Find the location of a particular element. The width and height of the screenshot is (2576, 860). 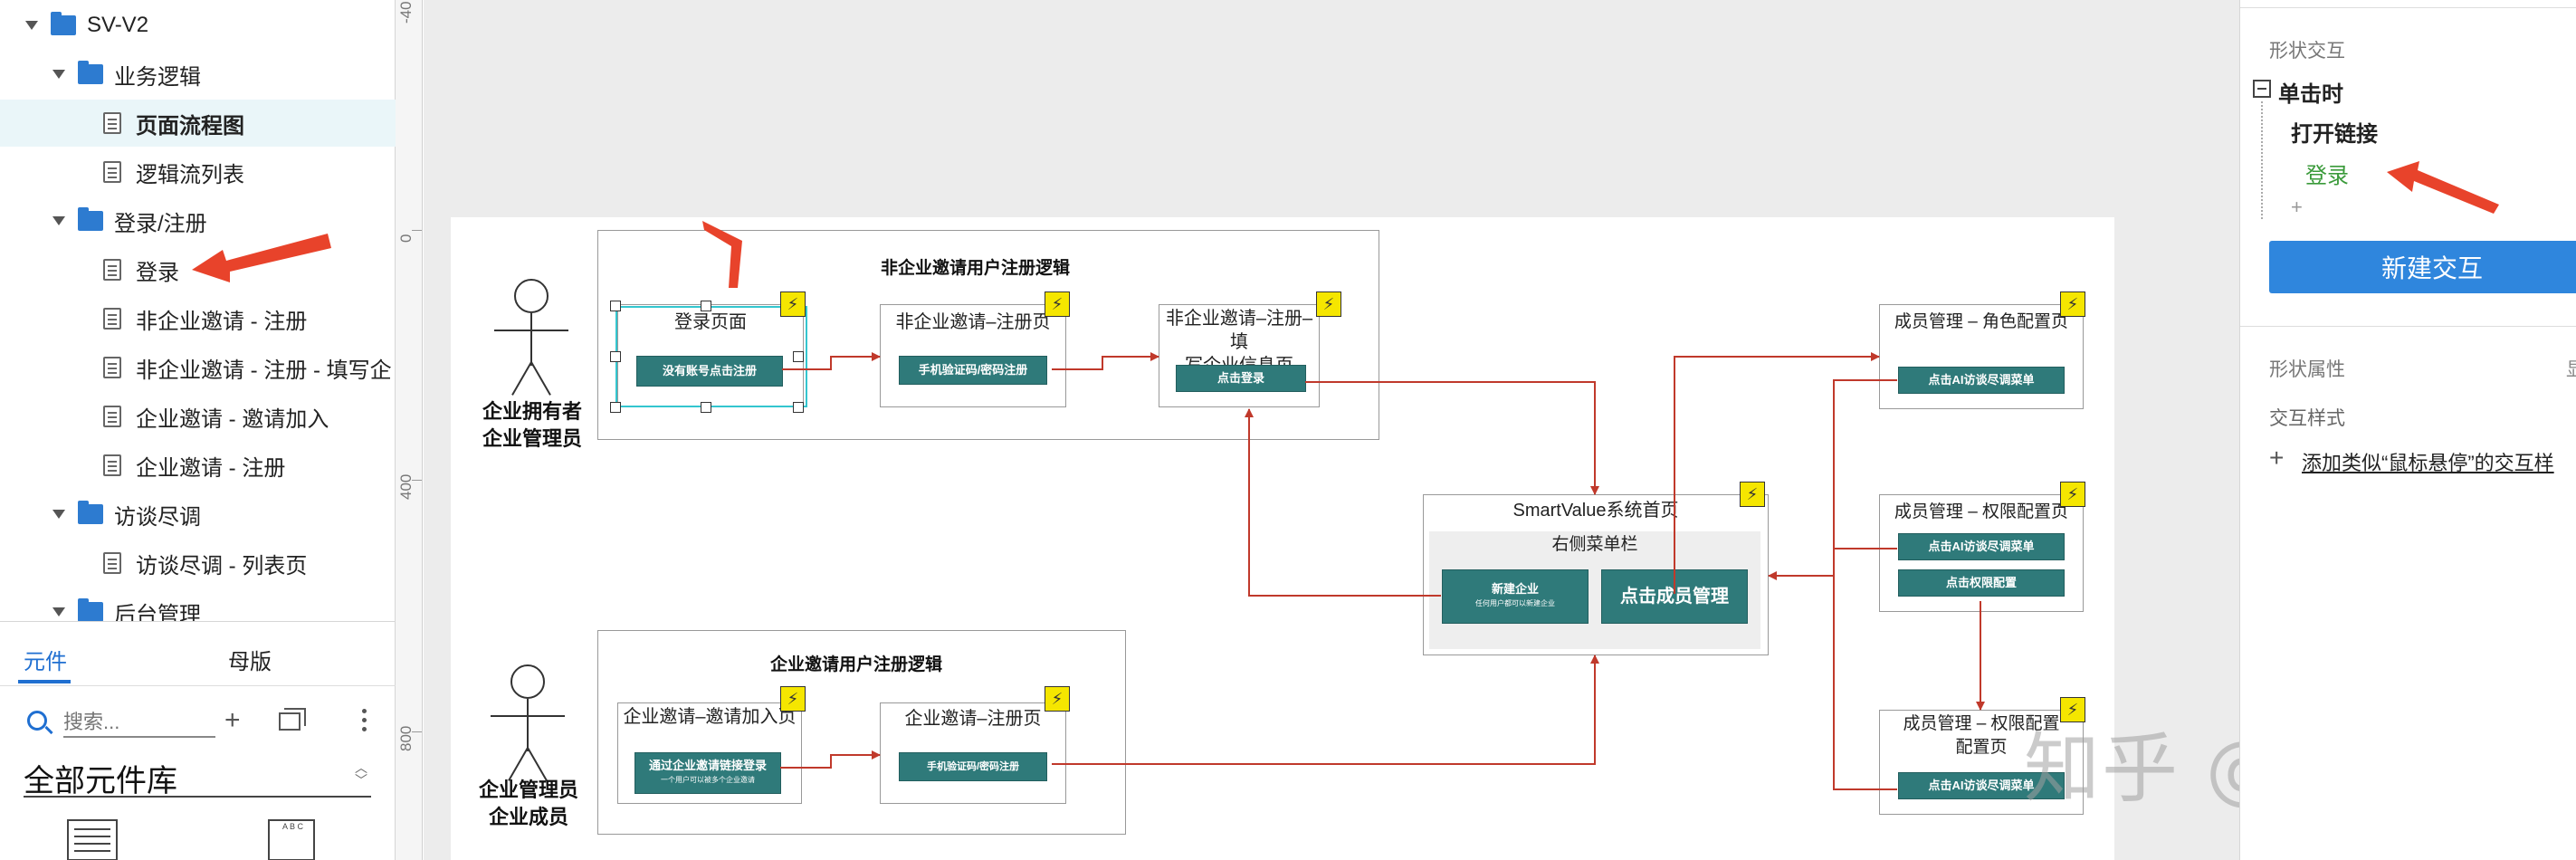

tree-folder-interview: 访谈尽调 is located at coordinates (198, 514).